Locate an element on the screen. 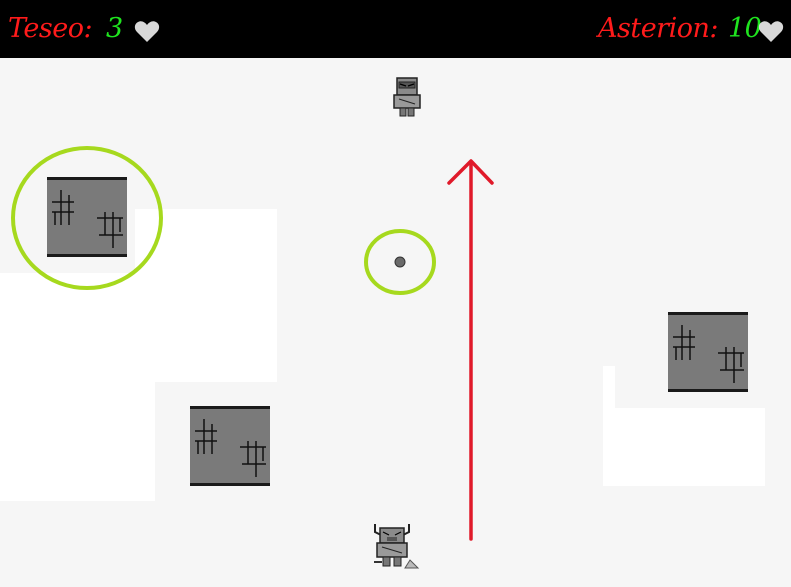 The width and height of the screenshot is (791, 587). highlight-ring is located at coordinates (87, 218).